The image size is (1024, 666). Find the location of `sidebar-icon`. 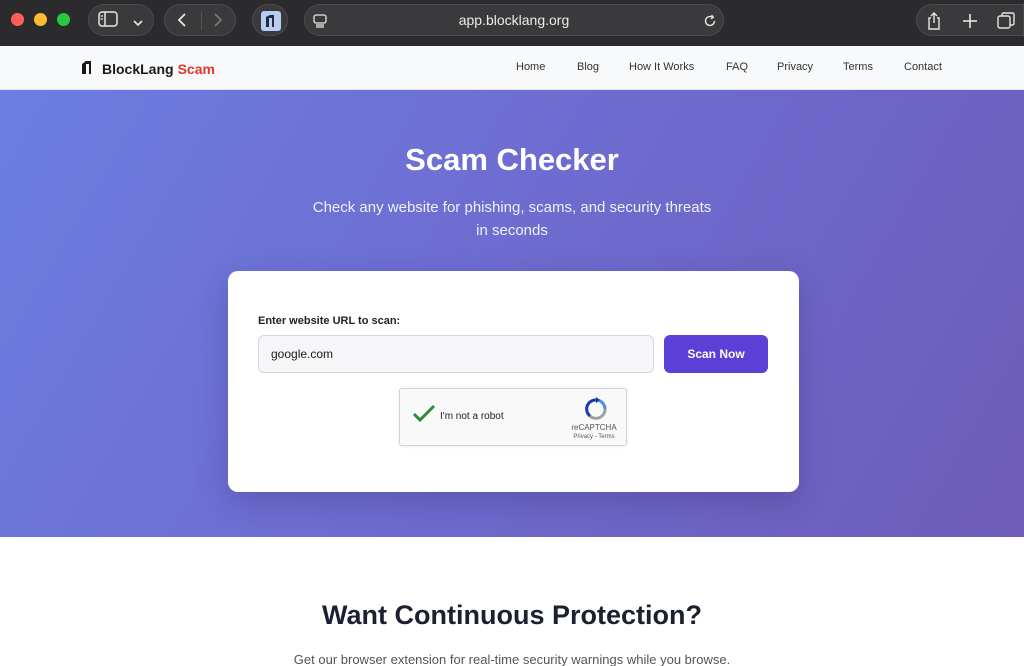

sidebar-icon is located at coordinates (108, 21).